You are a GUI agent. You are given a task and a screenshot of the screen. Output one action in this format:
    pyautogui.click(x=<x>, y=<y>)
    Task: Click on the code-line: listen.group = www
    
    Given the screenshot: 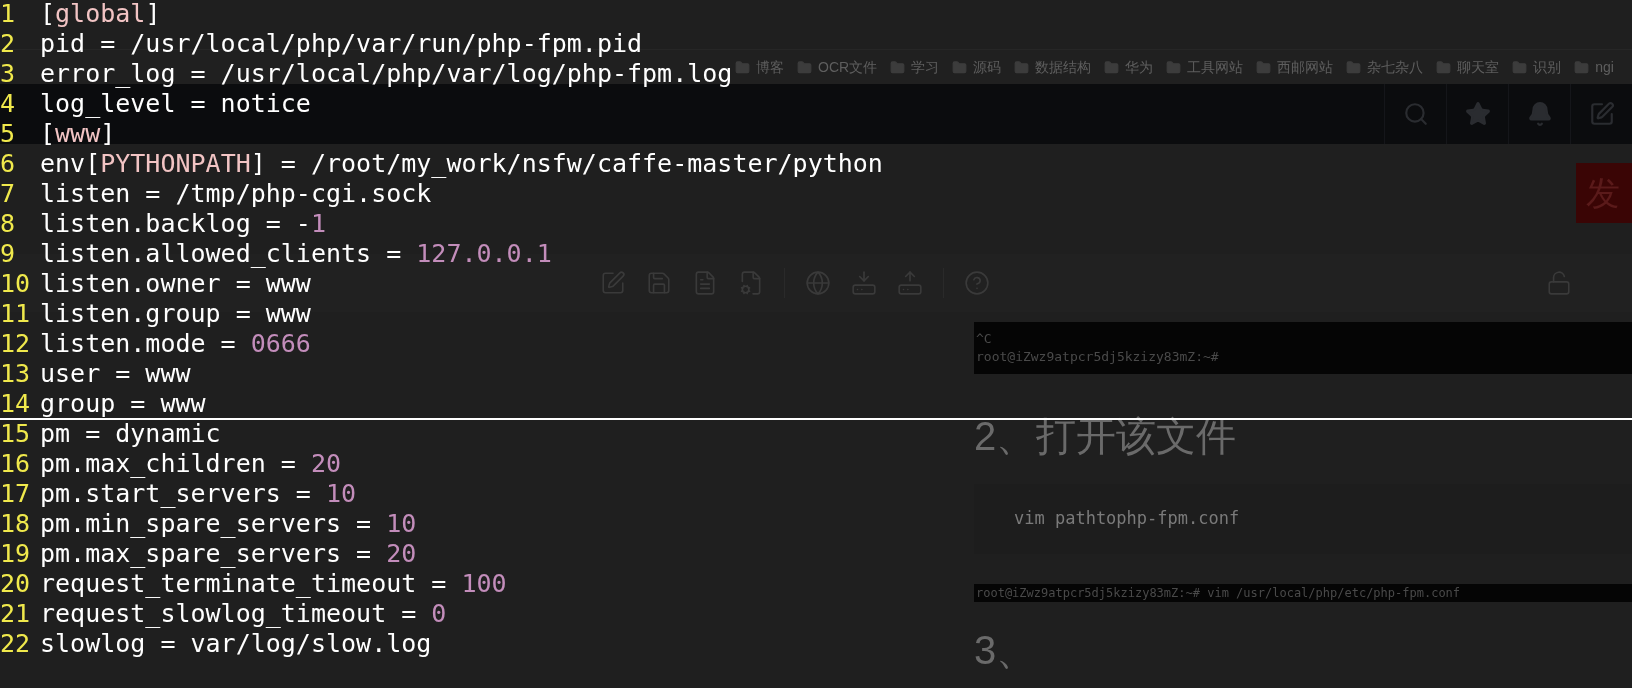 What is the action you would take?
    pyautogui.click(x=175, y=314)
    